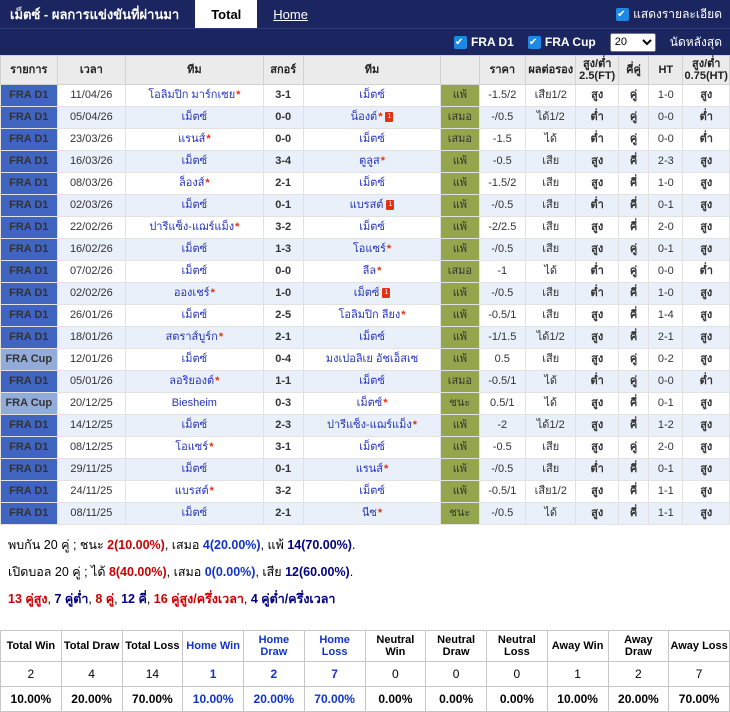 The image size is (730, 712). I want to click on match-date: 11/04/26, so click(91, 95).